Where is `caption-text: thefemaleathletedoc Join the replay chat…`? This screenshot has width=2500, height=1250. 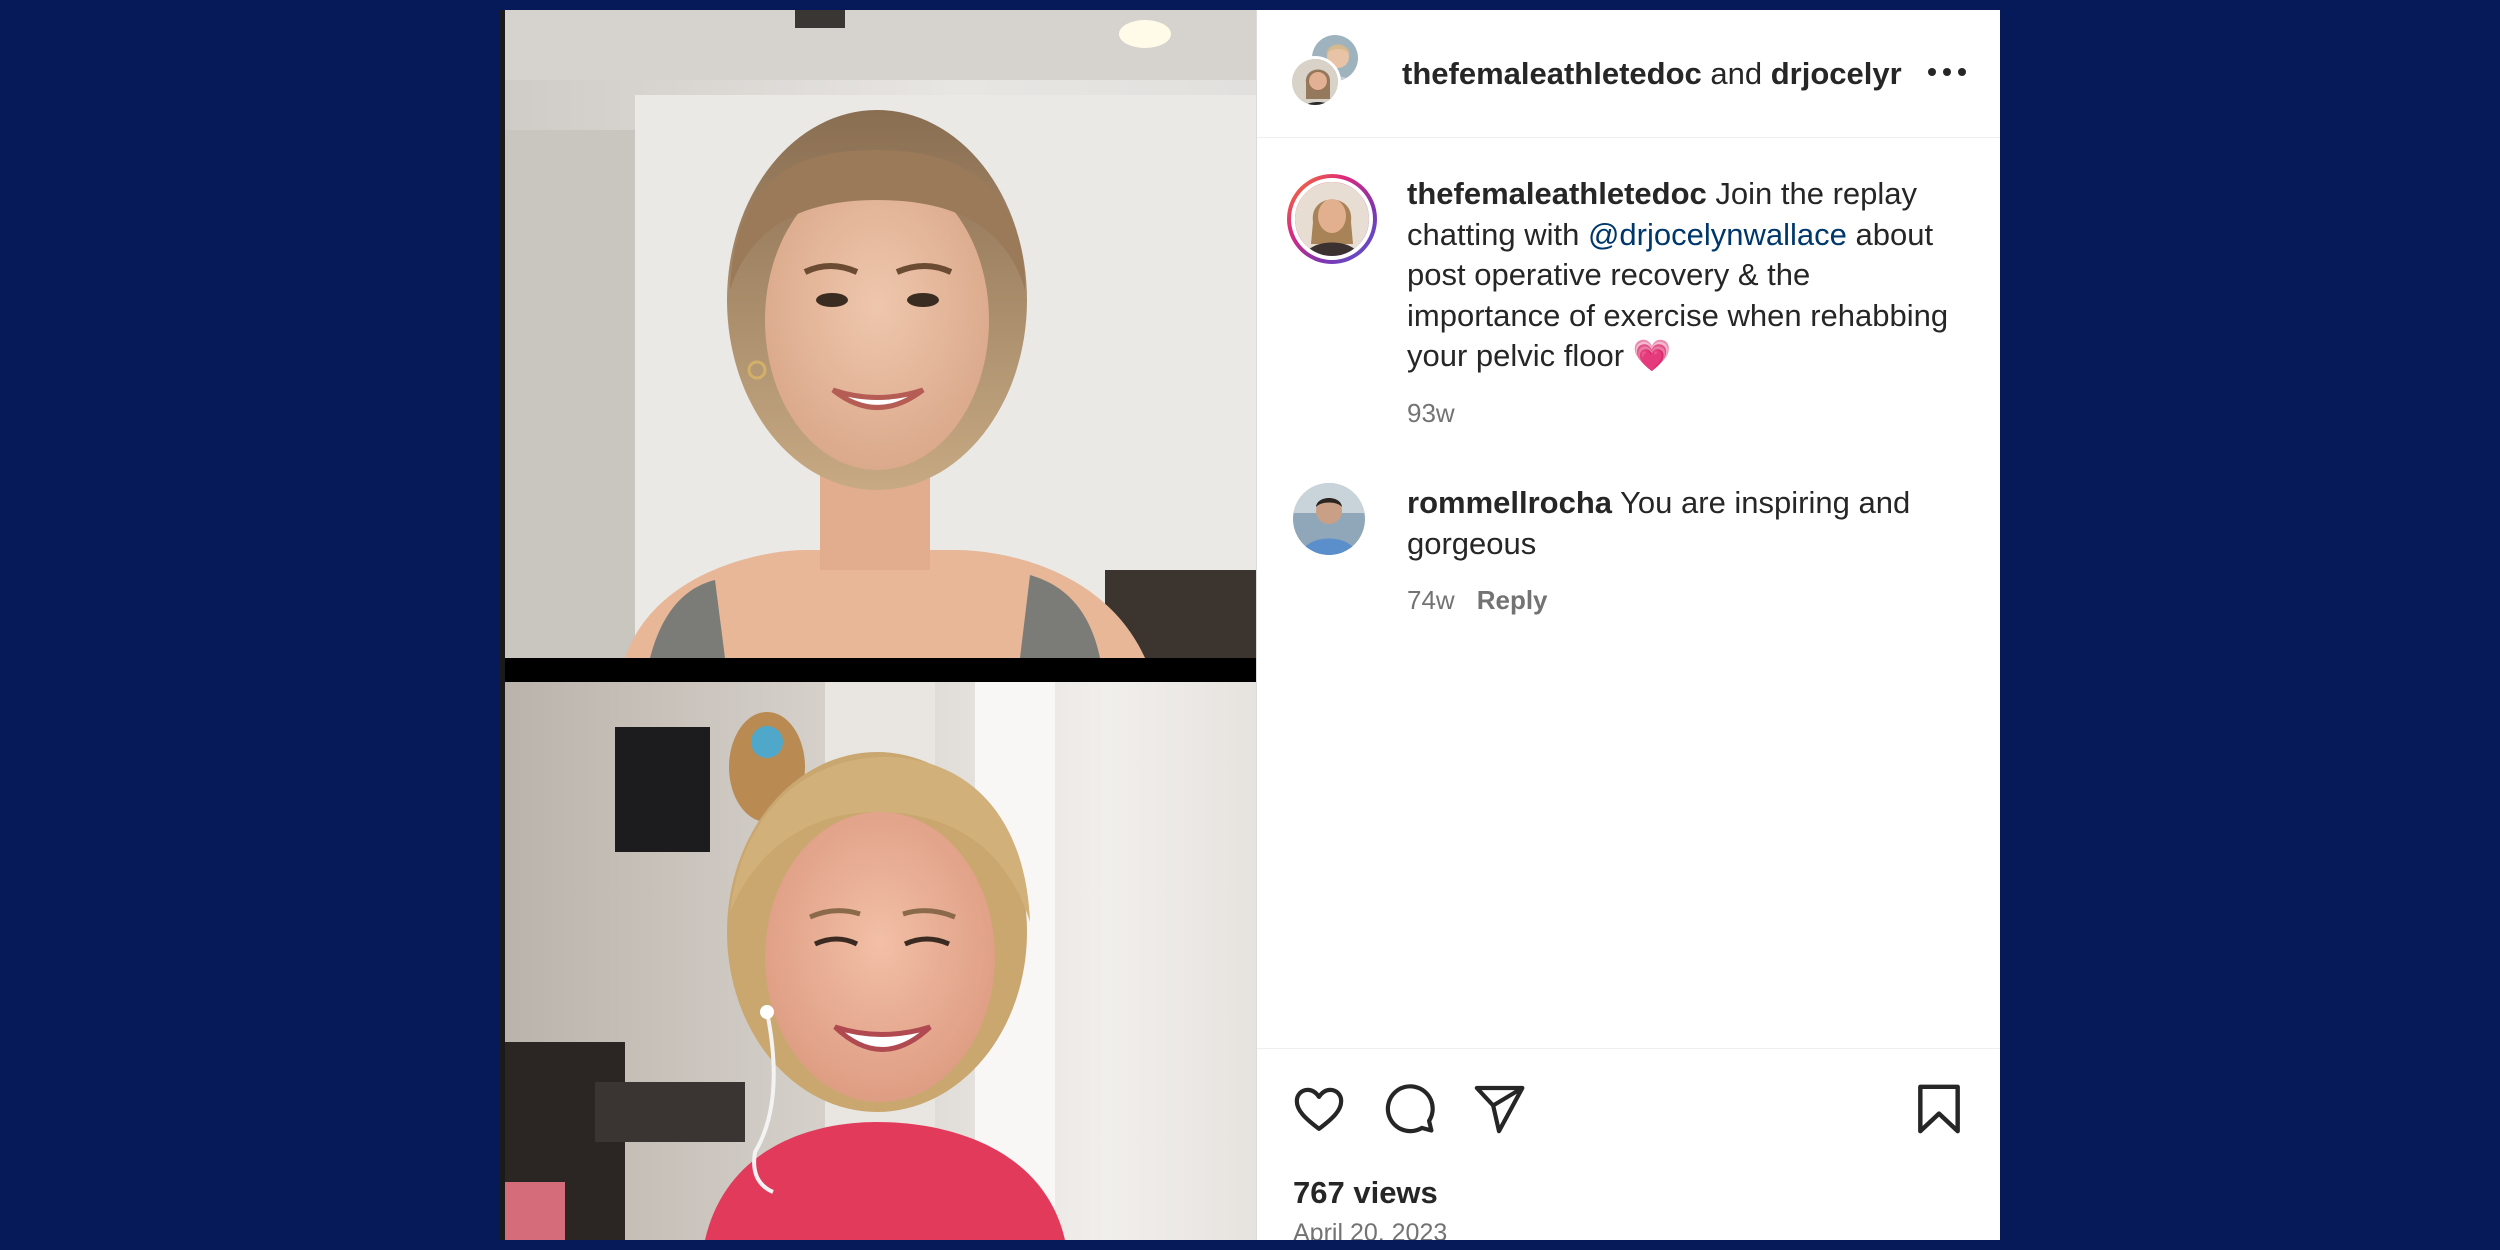
caption-text: thefemaleathletedoc Join the replay chat… is located at coordinates (1687, 303).